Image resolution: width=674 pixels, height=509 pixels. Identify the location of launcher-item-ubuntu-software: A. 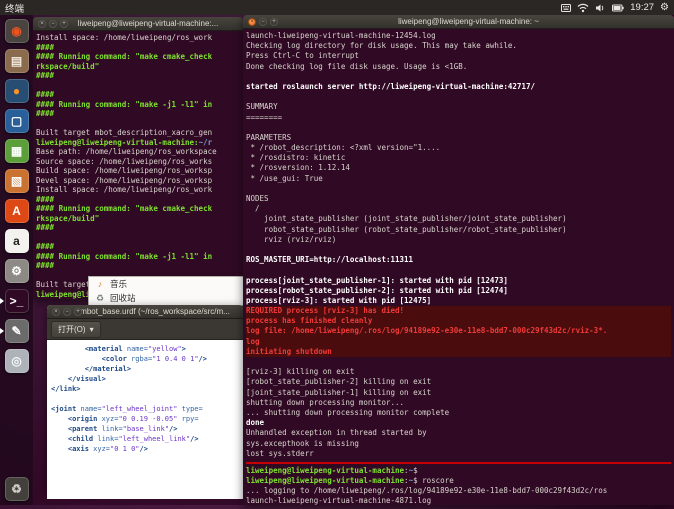
(16, 211).